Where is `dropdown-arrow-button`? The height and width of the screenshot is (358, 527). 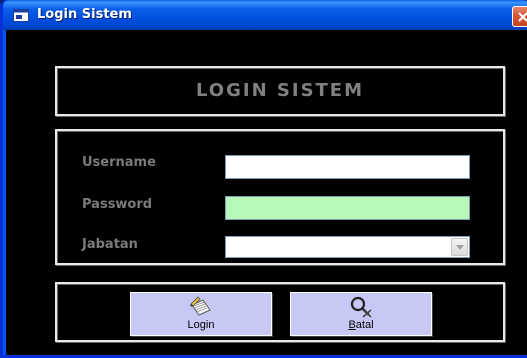
dropdown-arrow-button is located at coordinates (459, 247).